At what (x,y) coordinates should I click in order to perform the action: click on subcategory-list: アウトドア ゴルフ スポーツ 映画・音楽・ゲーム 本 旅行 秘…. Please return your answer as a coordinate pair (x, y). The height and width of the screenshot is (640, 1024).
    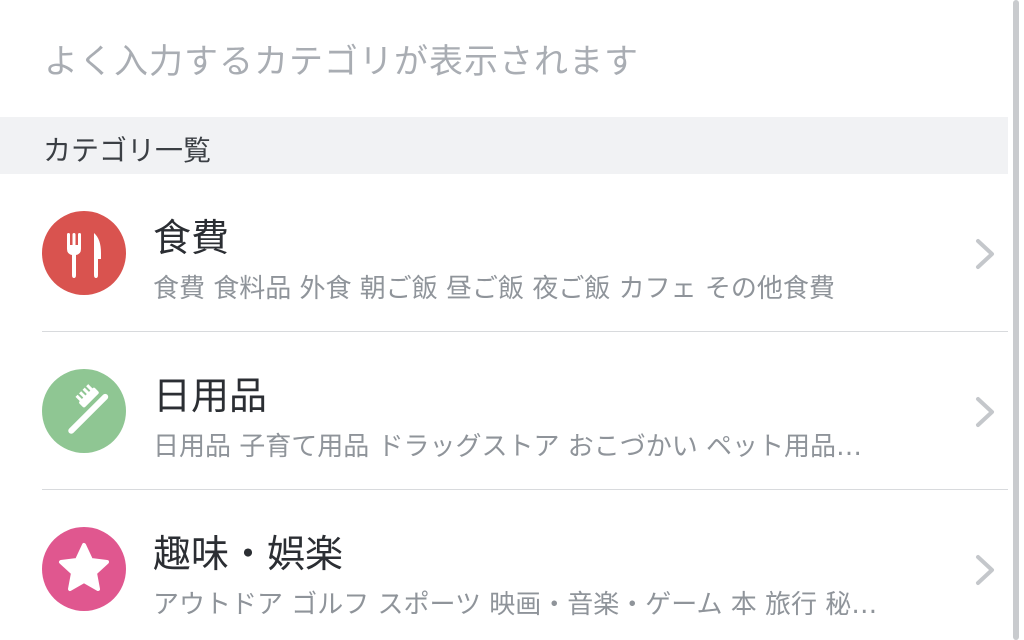
    Looking at the image, I should click on (515, 605).